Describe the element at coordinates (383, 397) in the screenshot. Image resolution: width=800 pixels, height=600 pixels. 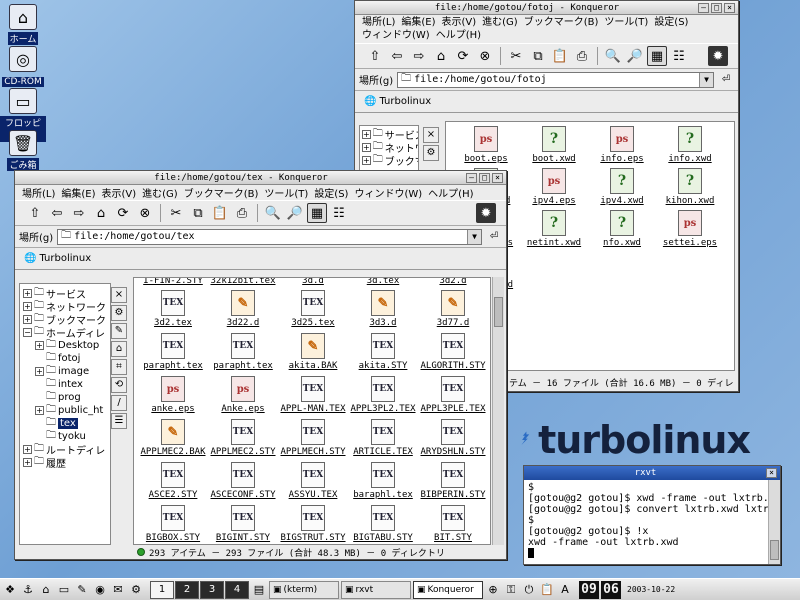
I see `file-item: TEX APPL3PL2.TEX` at that location.